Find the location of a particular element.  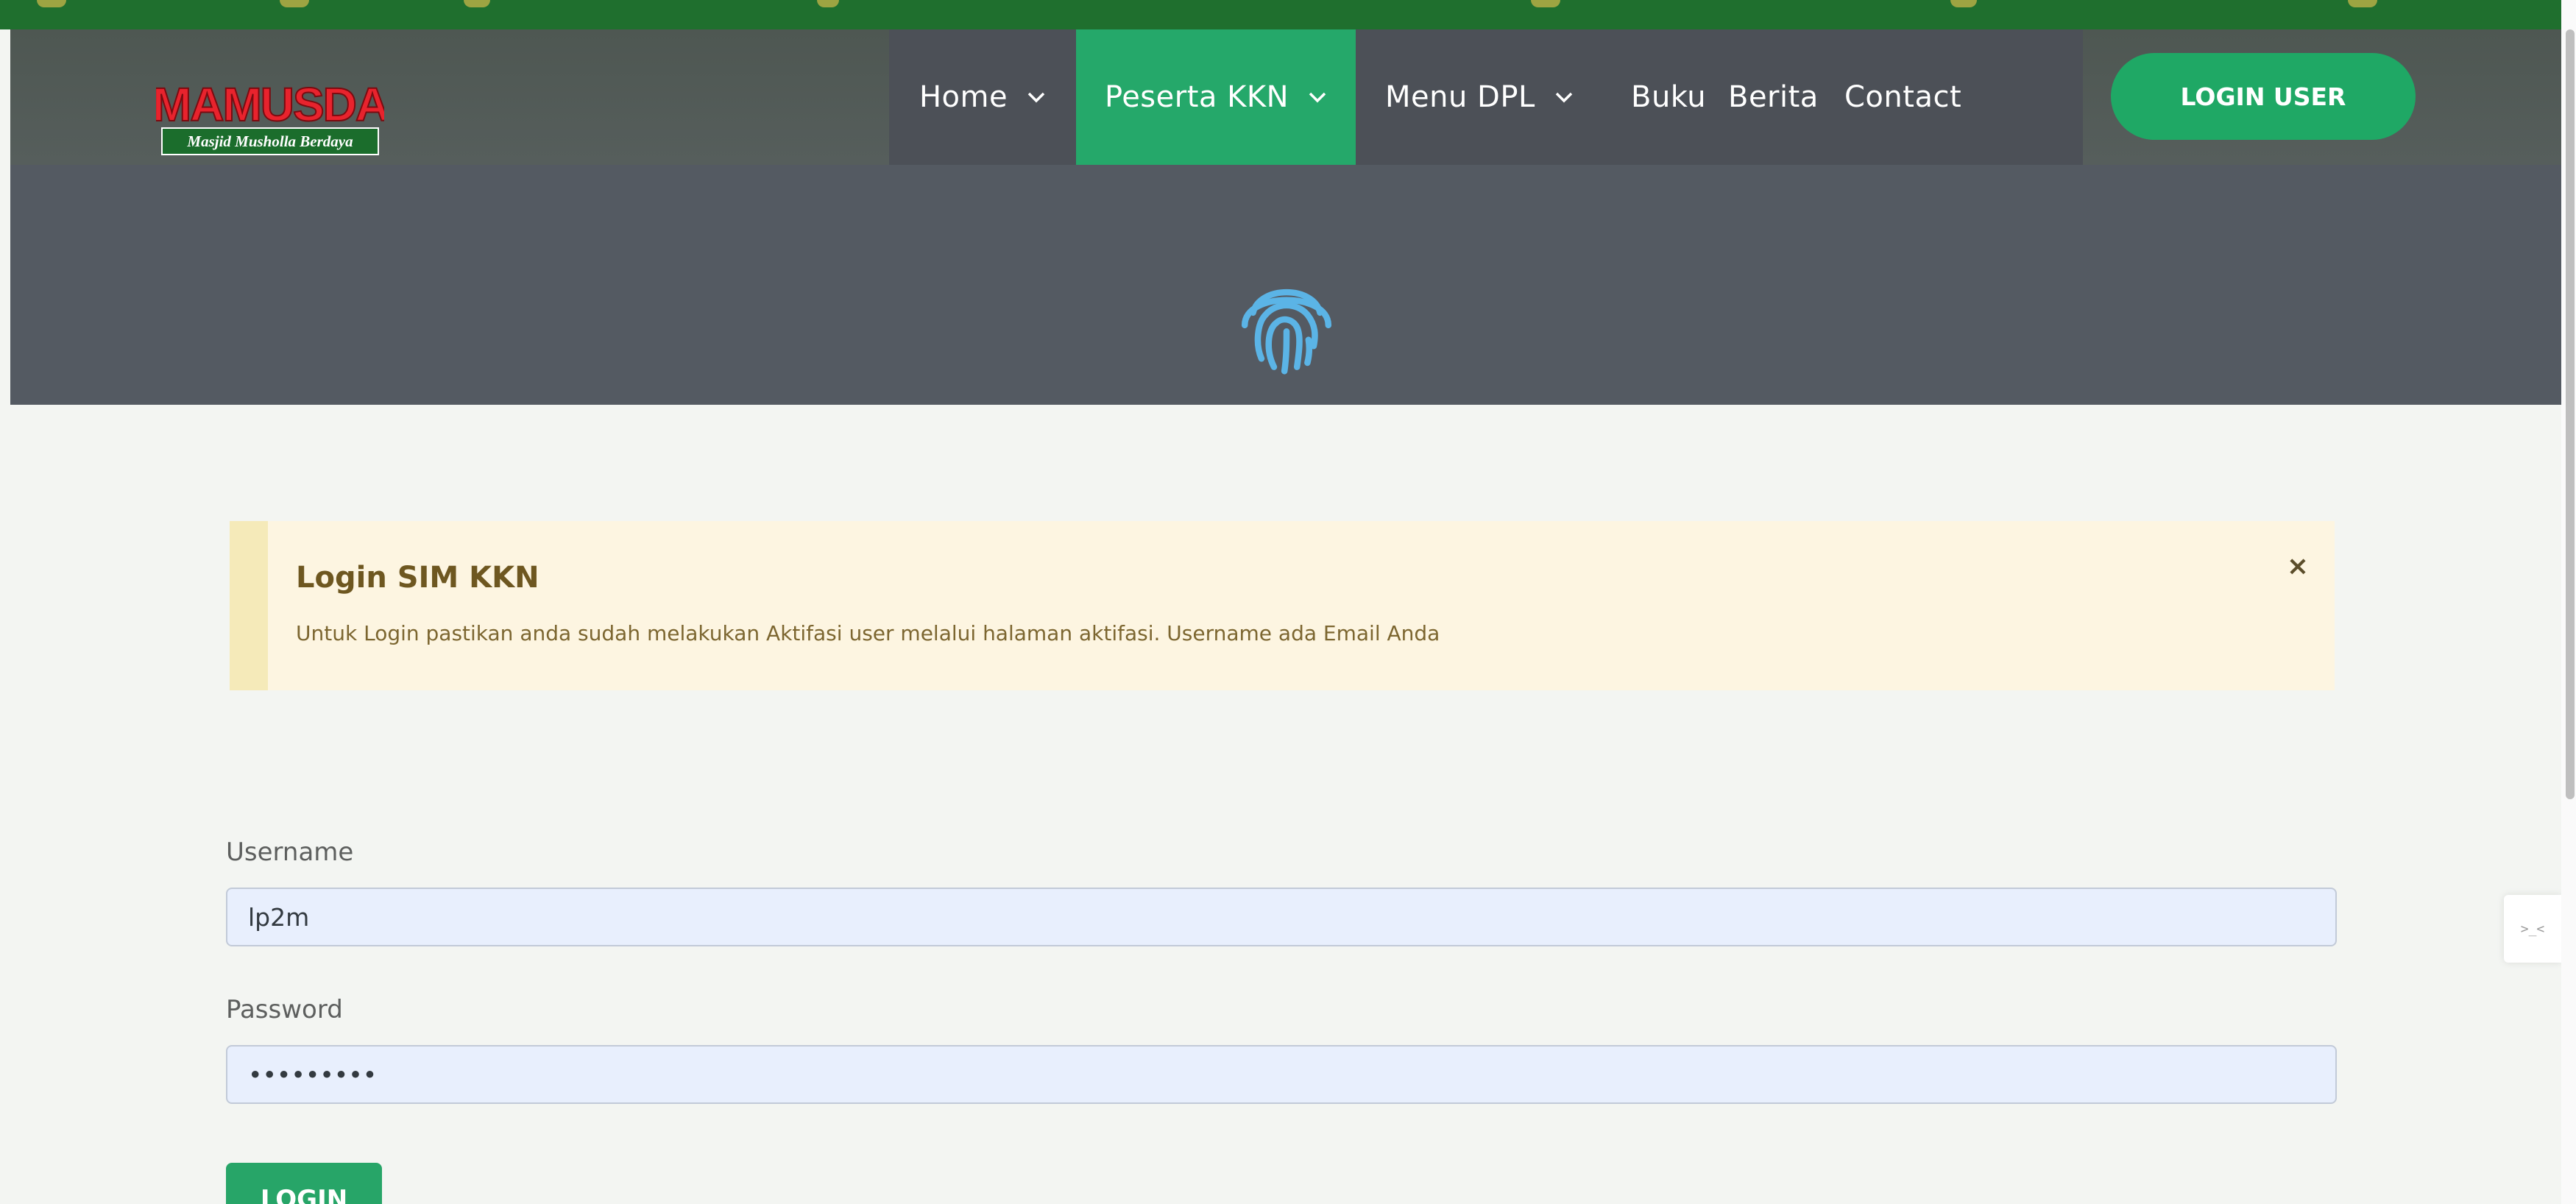

nav-item-buku: Buku is located at coordinates (1671, 97).